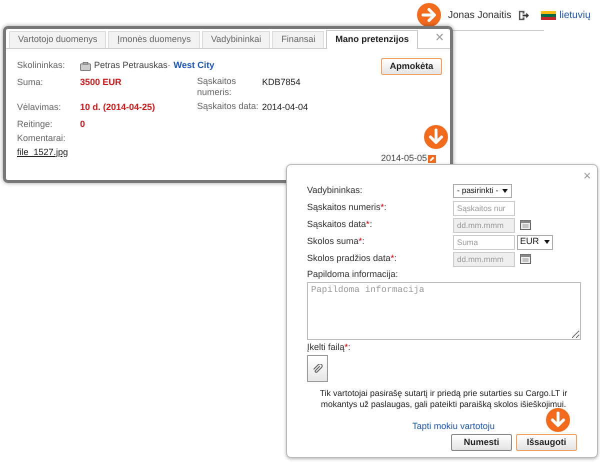  What do you see at coordinates (118, 107) in the screenshot?
I see `field-value: 10 d. (2014-04-25)` at bounding box center [118, 107].